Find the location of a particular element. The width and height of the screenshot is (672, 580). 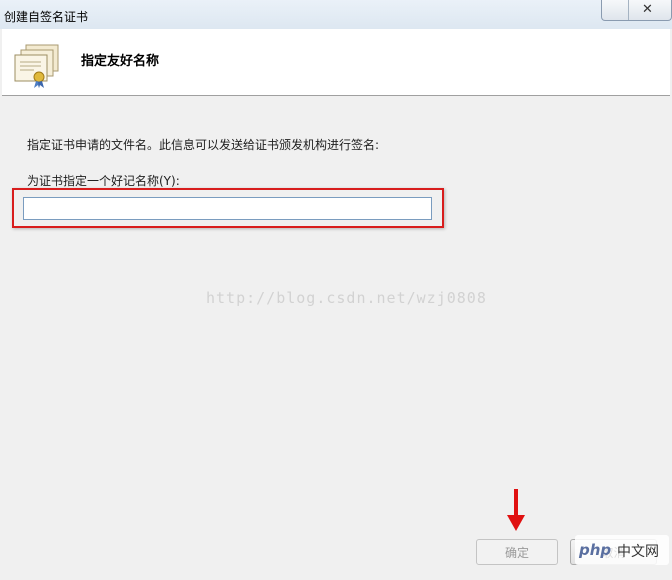

title-button-separator is located at coordinates (628, 10).